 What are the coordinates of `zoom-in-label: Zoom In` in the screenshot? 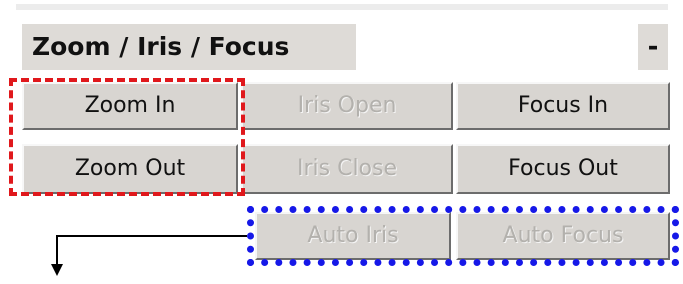 It's located at (130, 105).